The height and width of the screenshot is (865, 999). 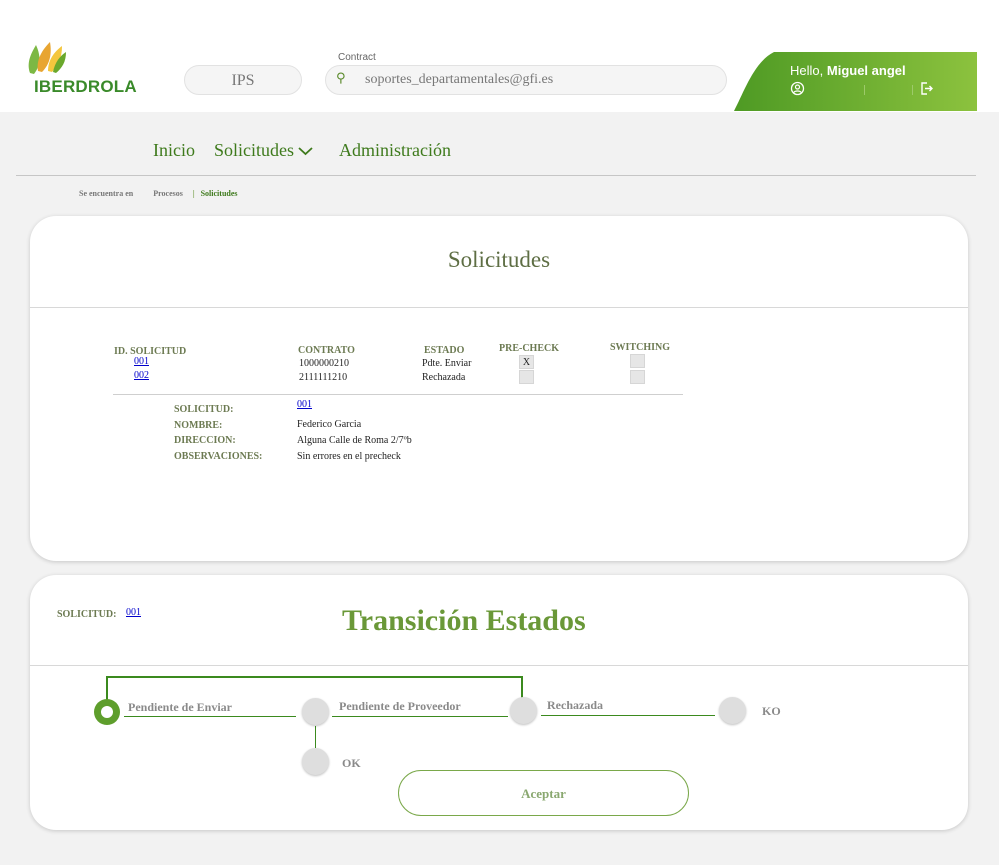 I want to click on contract-label: Contract, so click(x=357, y=57).